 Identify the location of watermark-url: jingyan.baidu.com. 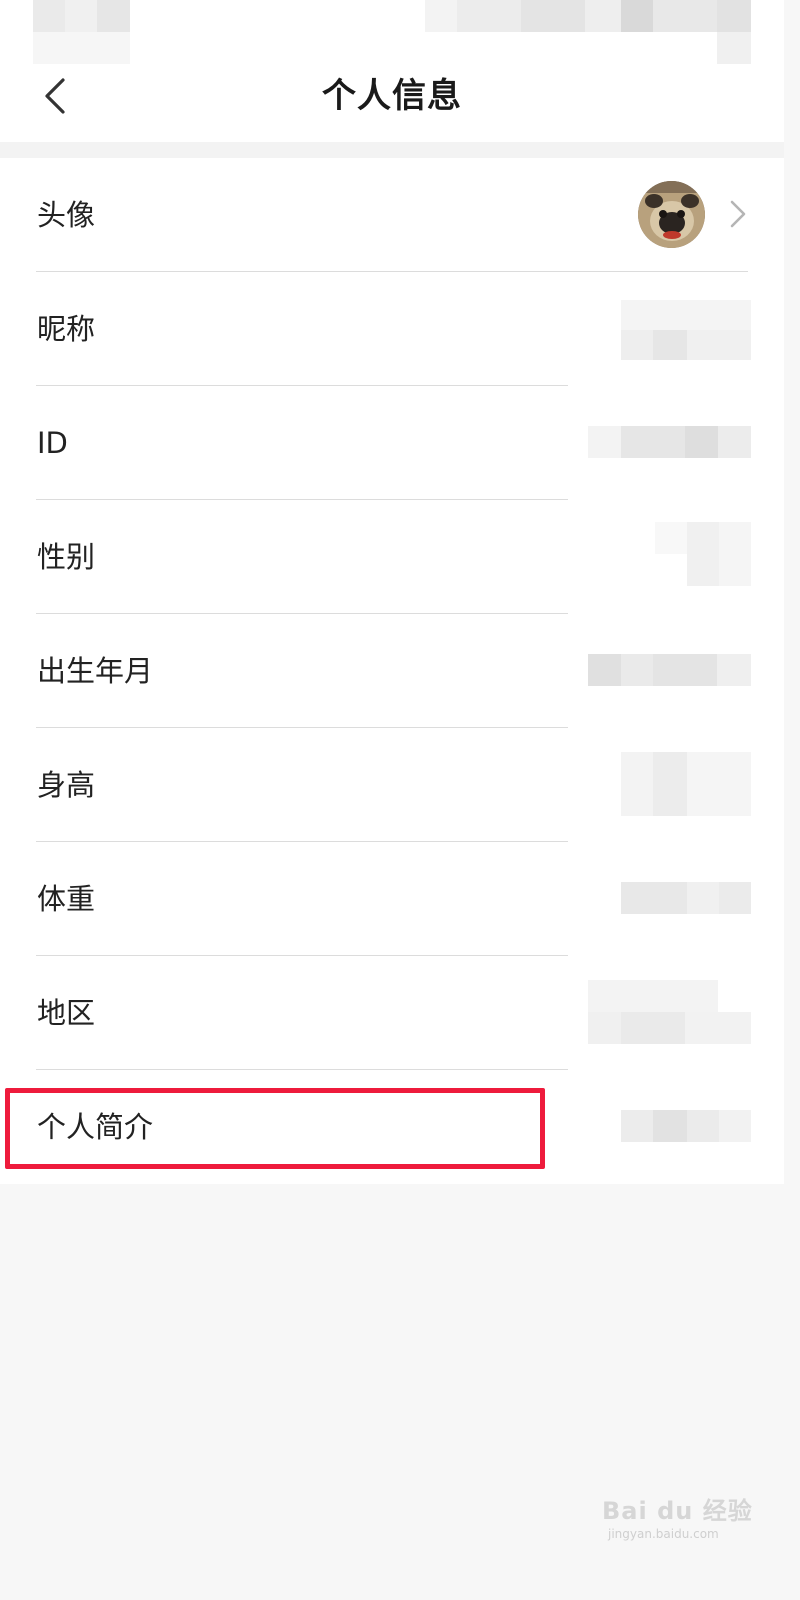
(663, 1534).